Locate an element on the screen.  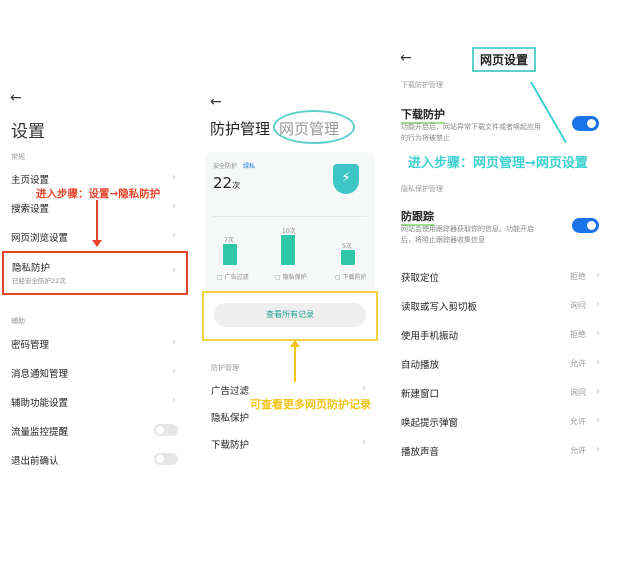
page-title: 设置 is located at coordinates (28, 132).